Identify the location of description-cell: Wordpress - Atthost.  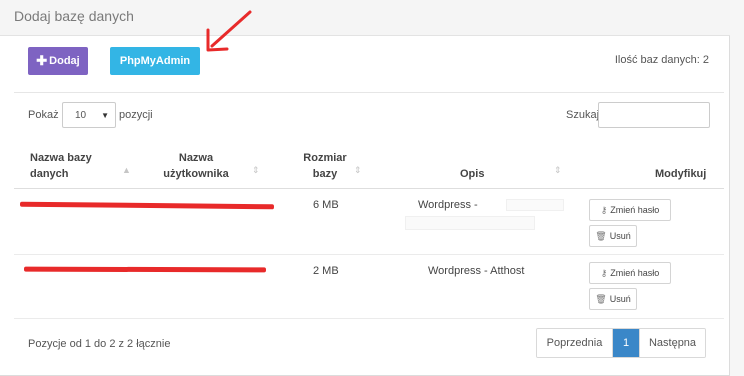
(476, 271).